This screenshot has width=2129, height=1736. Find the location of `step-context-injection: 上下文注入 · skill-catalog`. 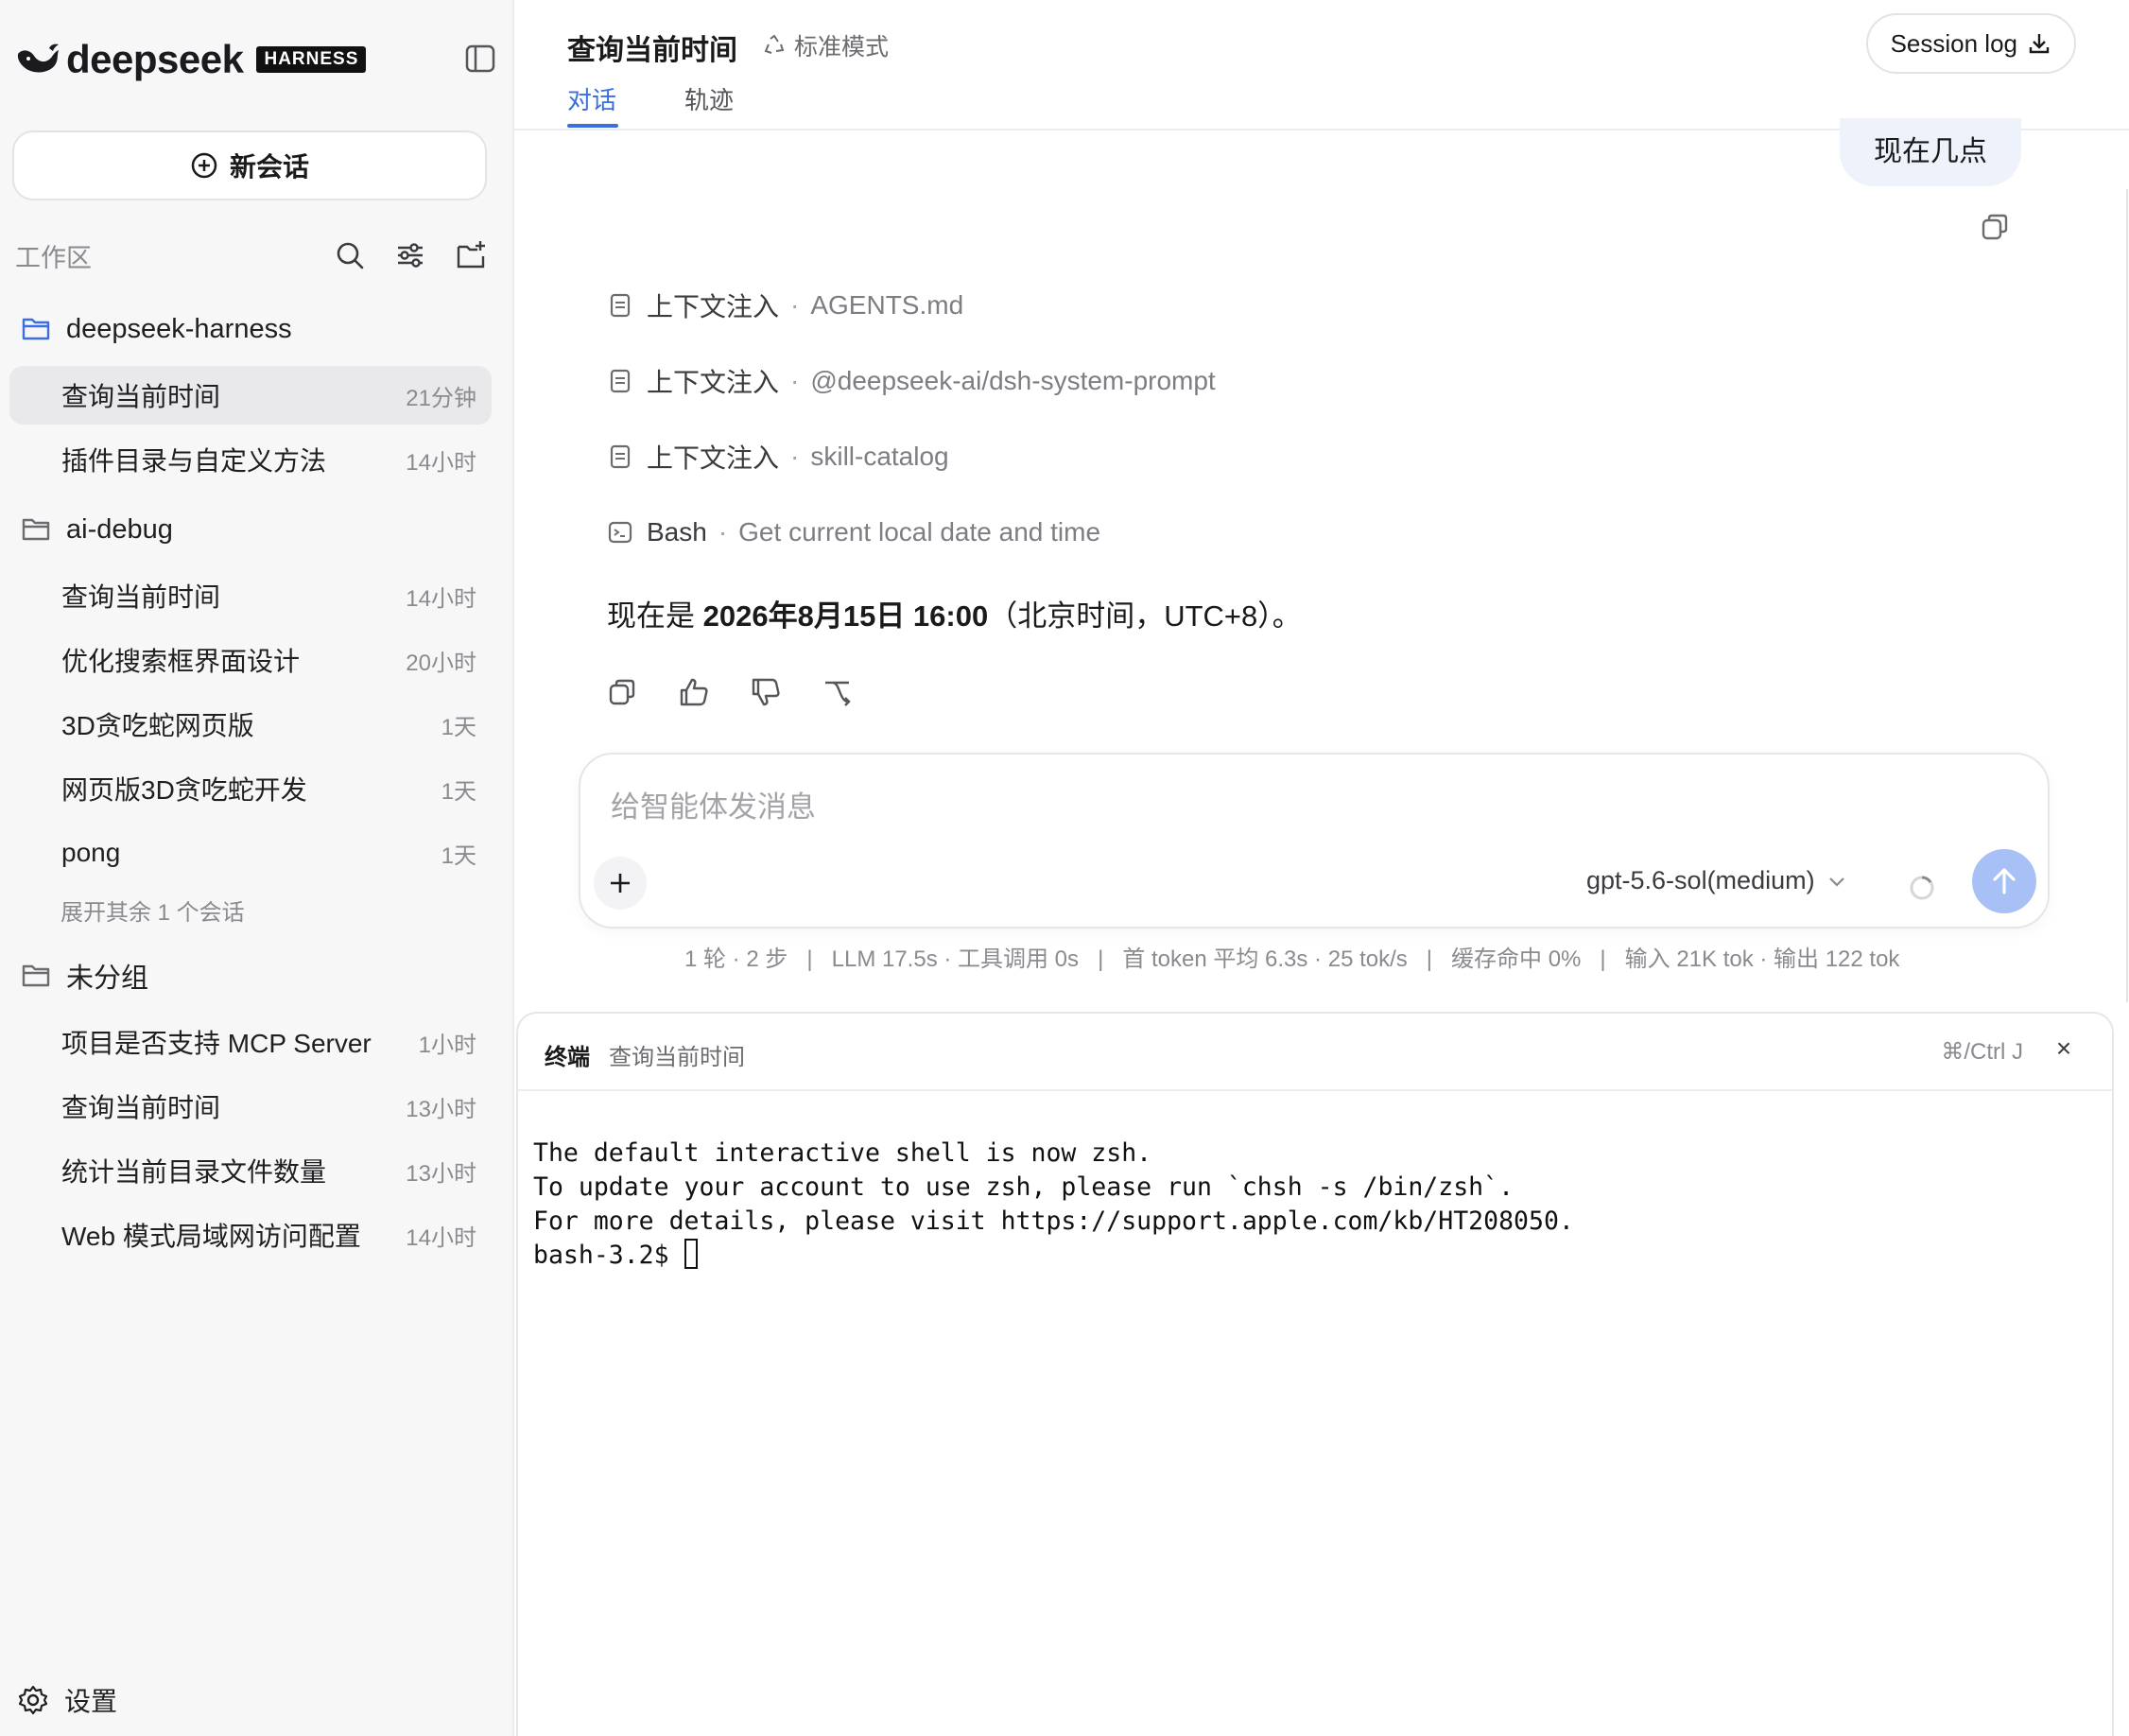

step-context-injection: 上下文注入 · skill-catalog is located at coordinates (778, 457).